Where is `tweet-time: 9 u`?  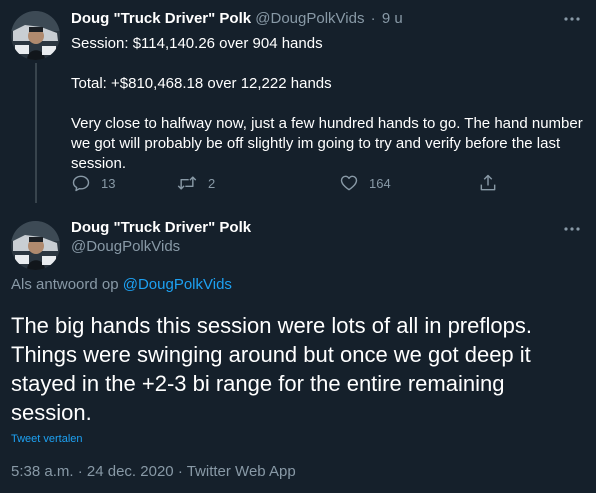 tweet-time: 9 u is located at coordinates (392, 18).